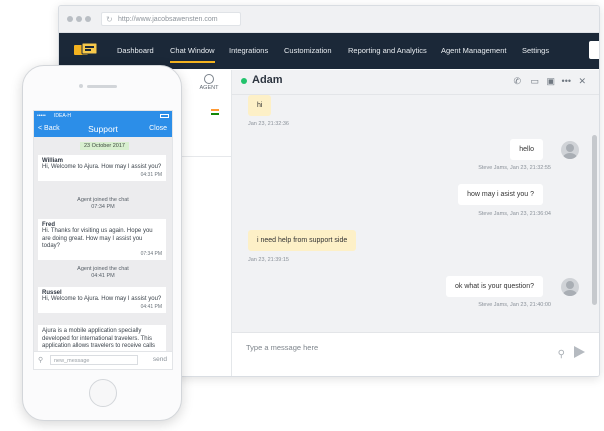 This screenshot has height=431, width=604. Describe the element at coordinates (282, 347) in the screenshot. I see `message-input: Type a message here` at that location.